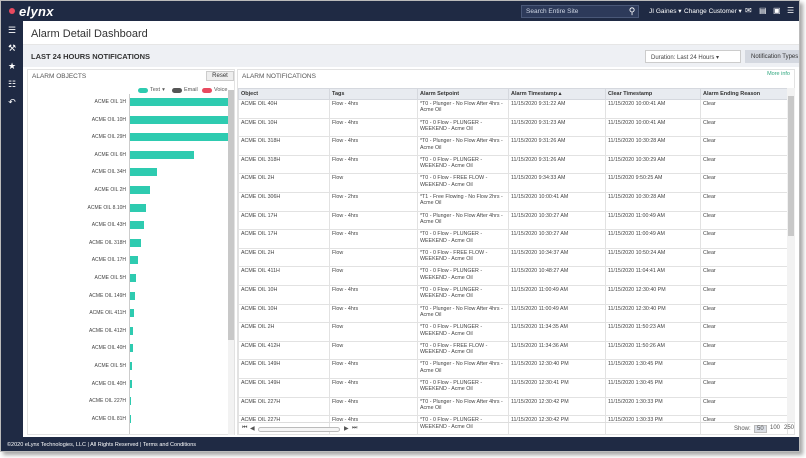  I want to click on reset-button: Reset, so click(220, 76).